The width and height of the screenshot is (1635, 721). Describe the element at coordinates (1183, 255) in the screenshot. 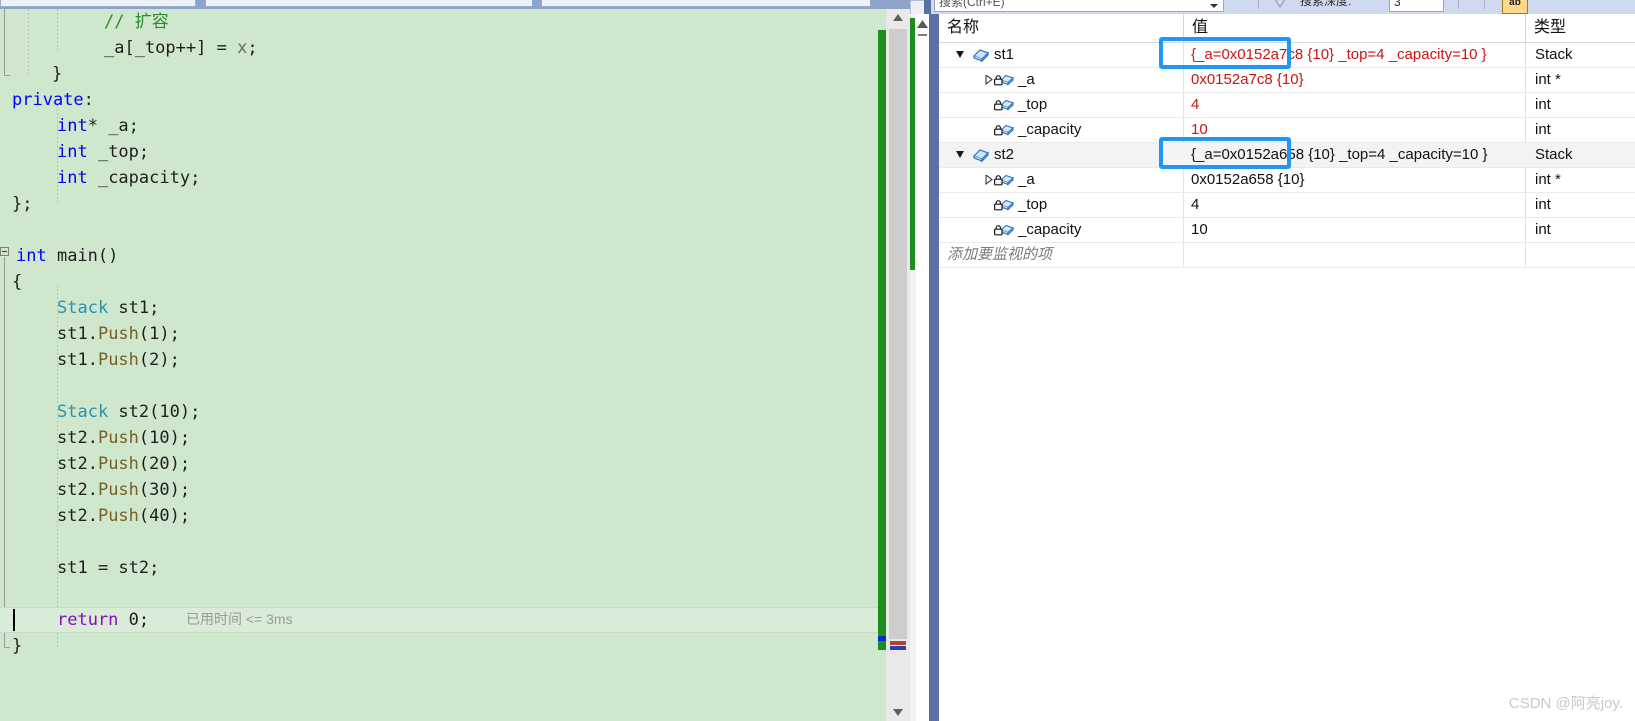

I see `grid-column-divider` at that location.